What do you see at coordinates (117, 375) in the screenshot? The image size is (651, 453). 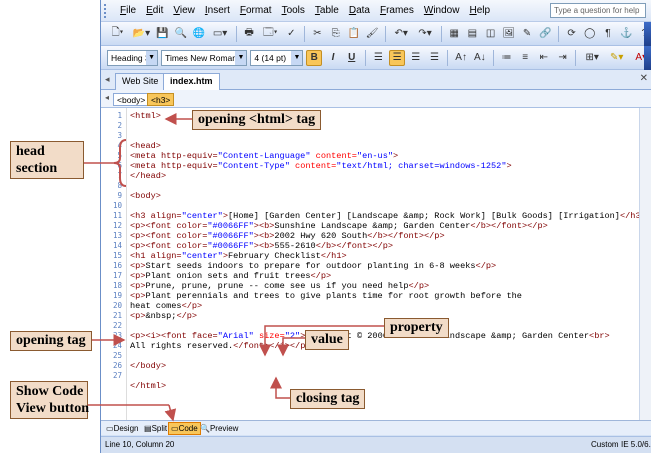 I see `line-number: 27` at bounding box center [117, 375].